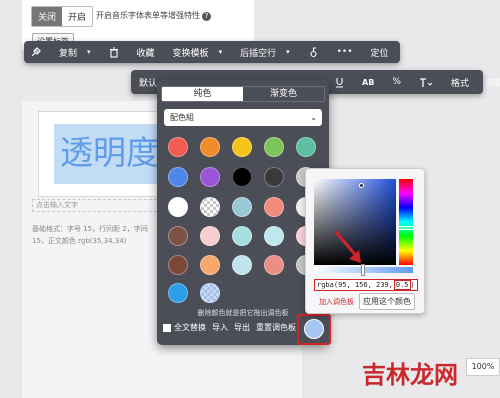 The image size is (500, 398). I want to click on case-button: AB, so click(368, 82).